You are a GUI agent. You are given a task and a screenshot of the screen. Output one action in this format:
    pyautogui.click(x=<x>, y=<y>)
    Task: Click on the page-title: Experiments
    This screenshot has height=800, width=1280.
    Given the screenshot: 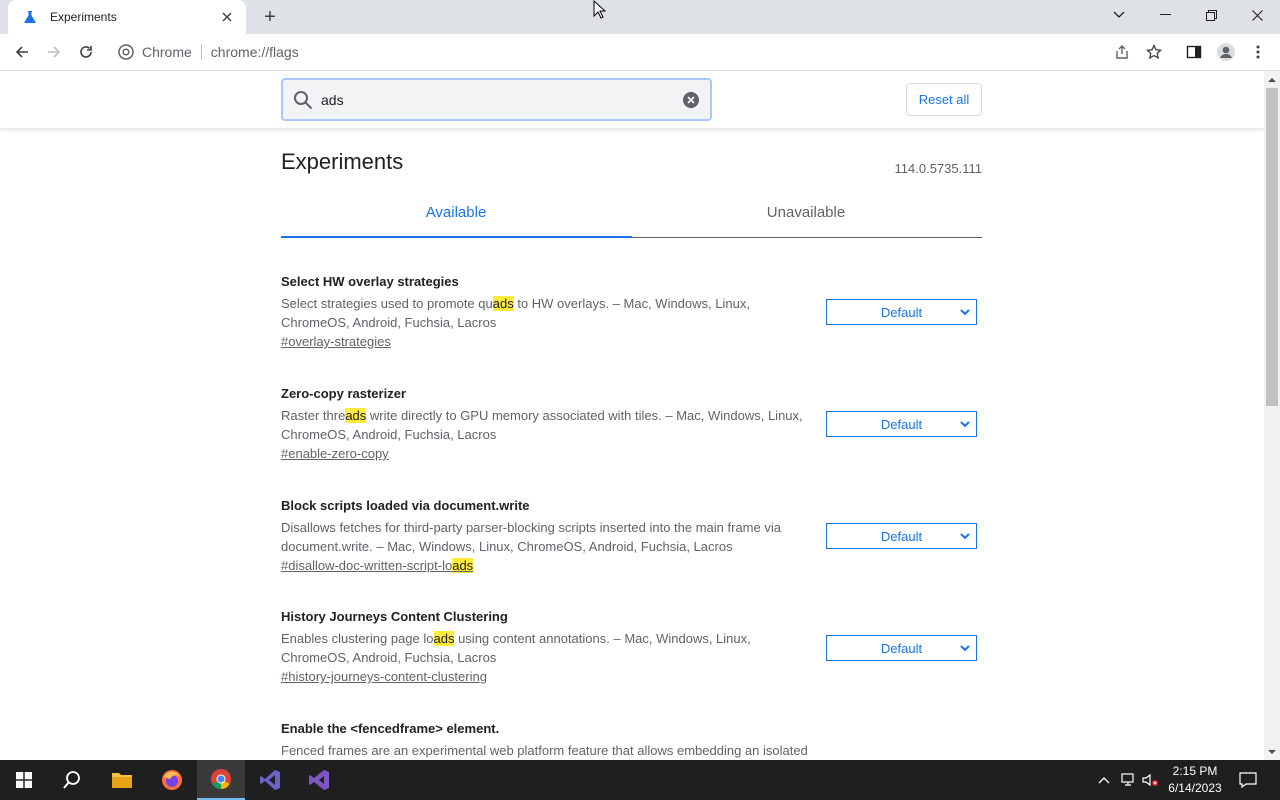 What is the action you would take?
    pyautogui.click(x=342, y=161)
    